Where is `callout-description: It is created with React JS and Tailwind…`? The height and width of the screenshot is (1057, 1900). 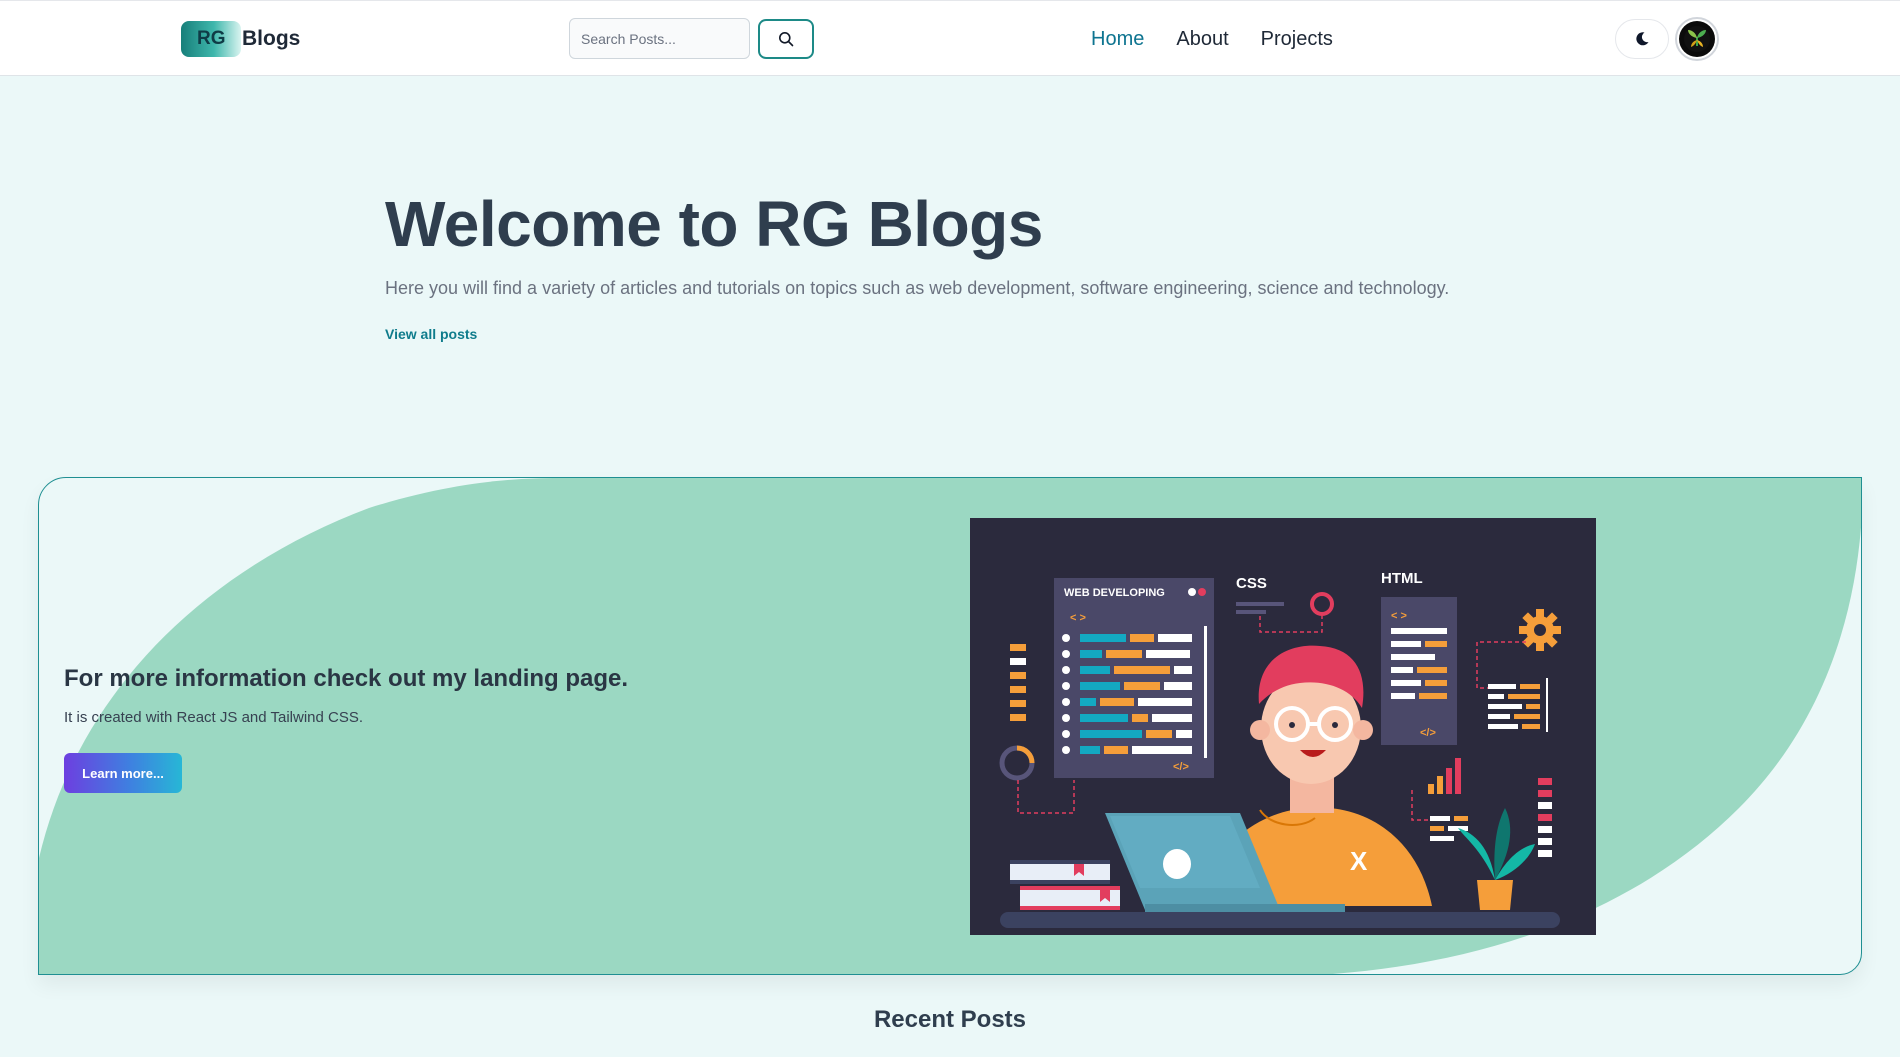 callout-description: It is created with React JS and Tailwind… is located at coordinates (214, 717).